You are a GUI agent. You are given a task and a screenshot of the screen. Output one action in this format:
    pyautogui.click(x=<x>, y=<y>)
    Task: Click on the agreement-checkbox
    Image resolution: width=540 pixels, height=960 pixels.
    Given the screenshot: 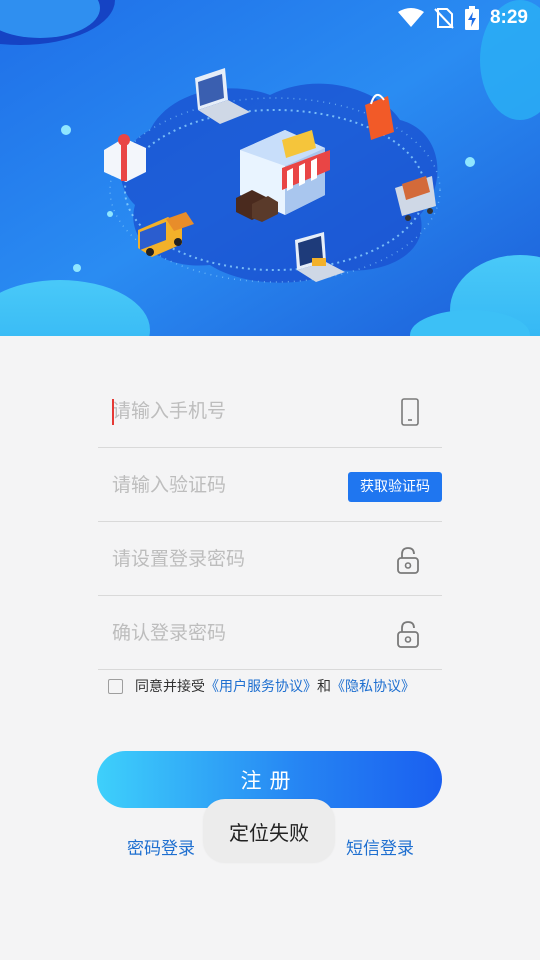 What is the action you would take?
    pyautogui.click(x=115, y=686)
    